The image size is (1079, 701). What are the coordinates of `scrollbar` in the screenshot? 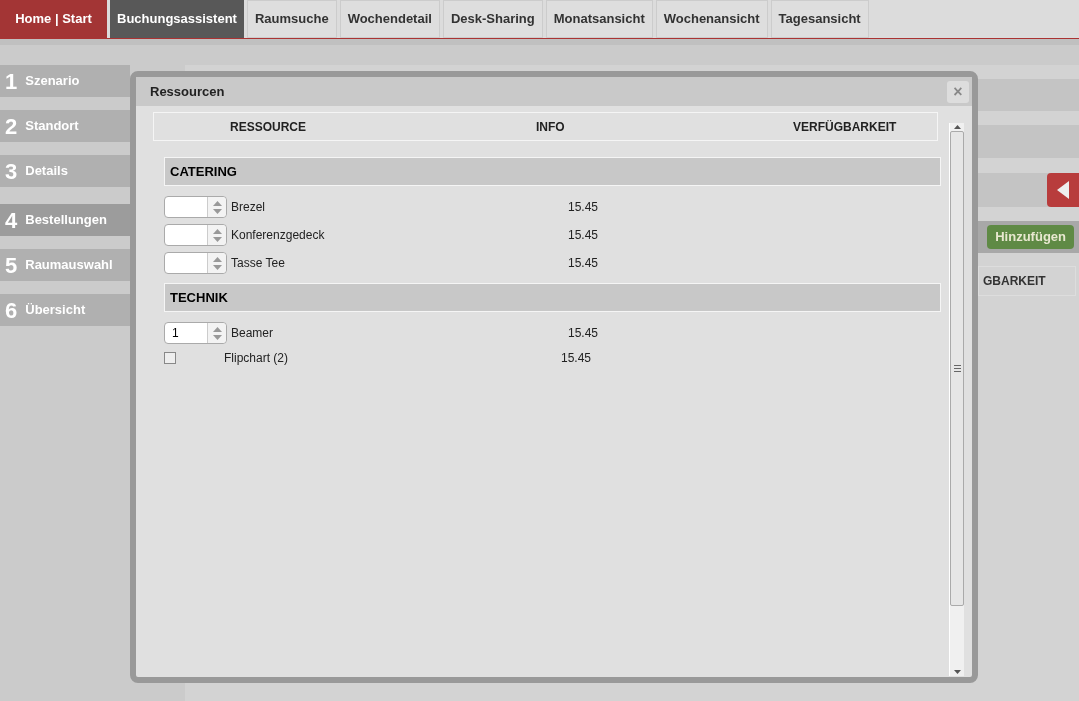 It's located at (956, 399).